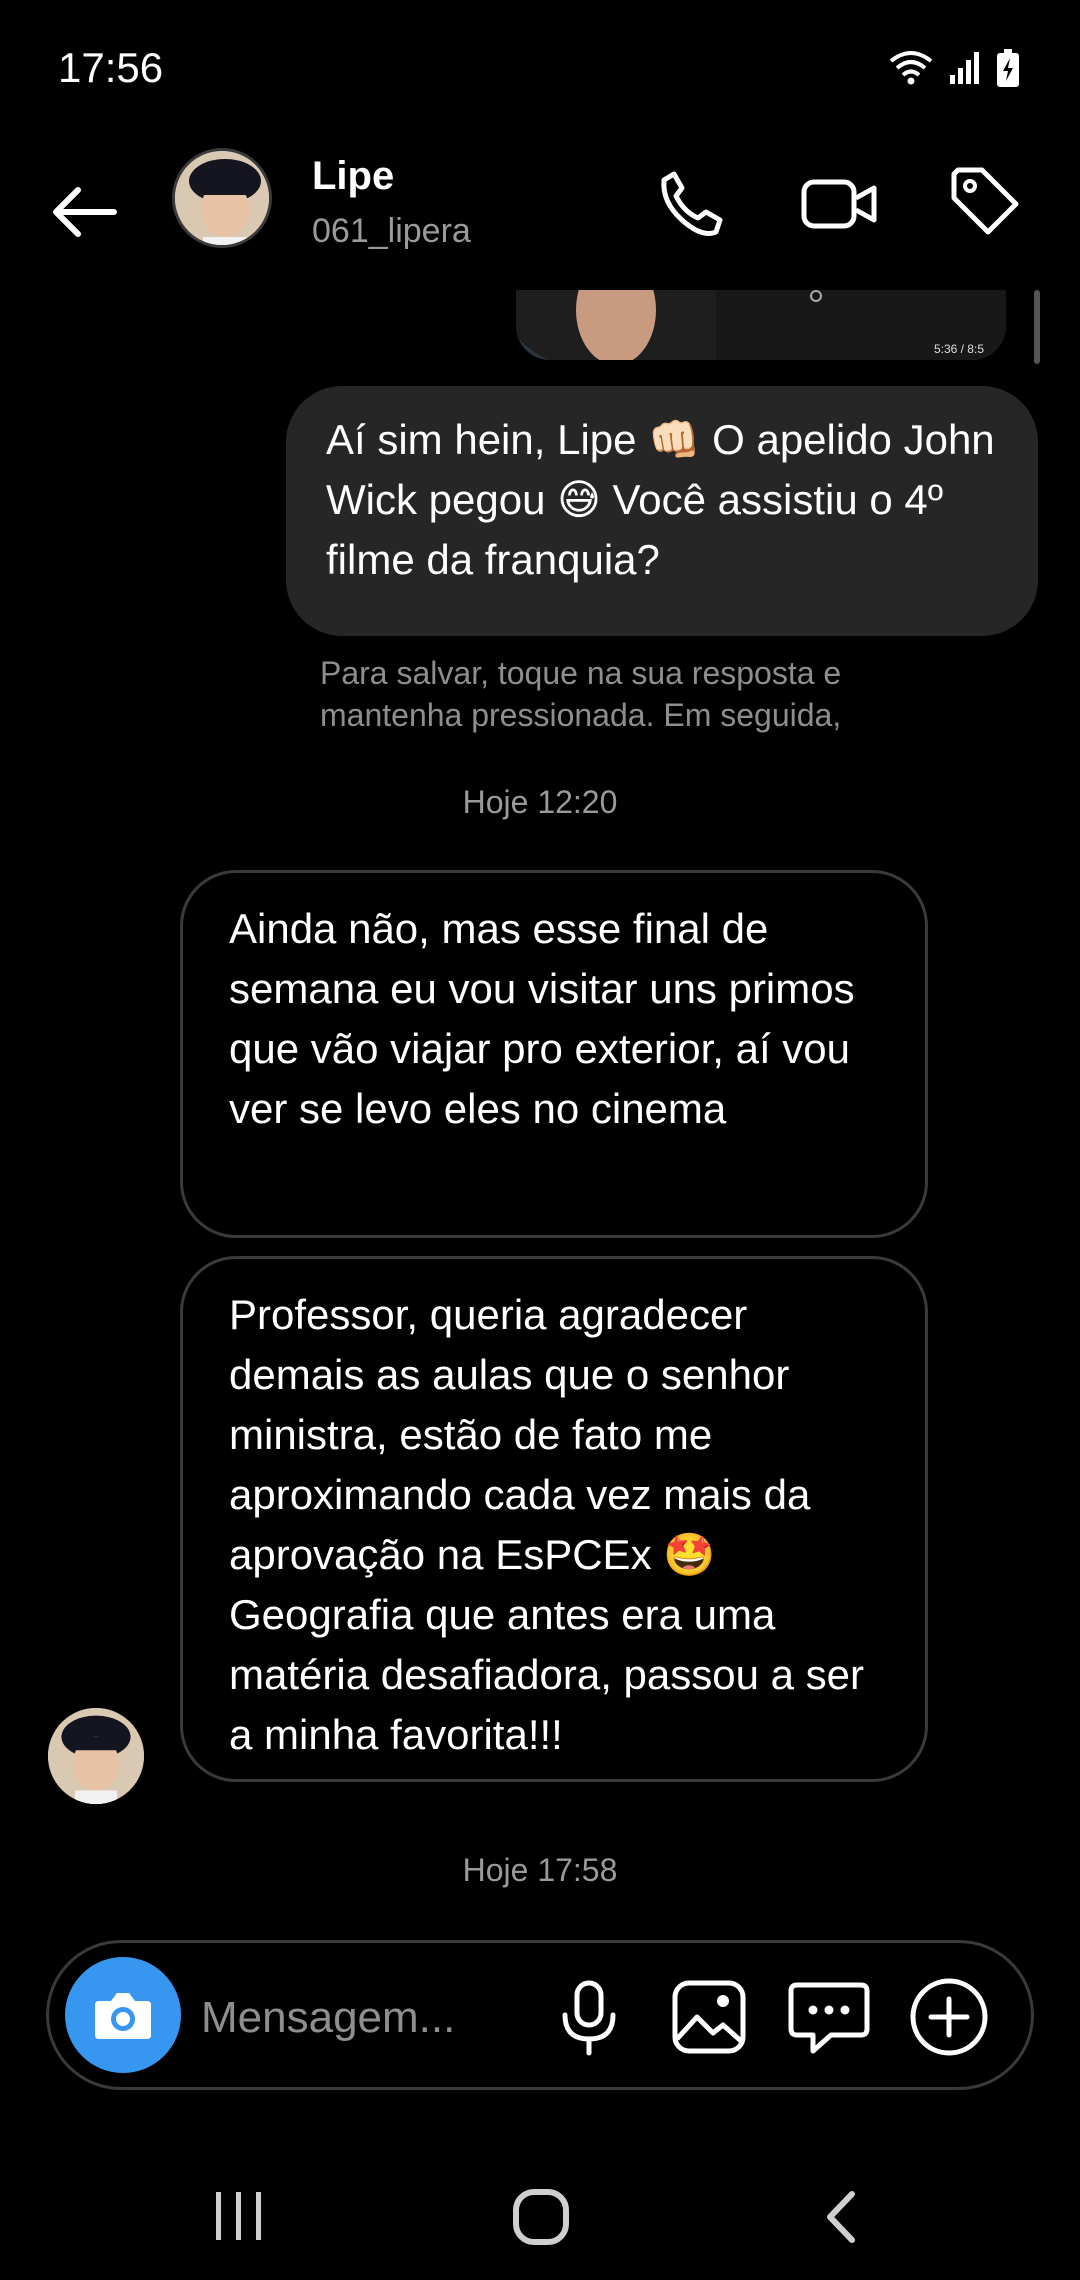  What do you see at coordinates (239, 2216) in the screenshot?
I see `recent-apps-icon` at bounding box center [239, 2216].